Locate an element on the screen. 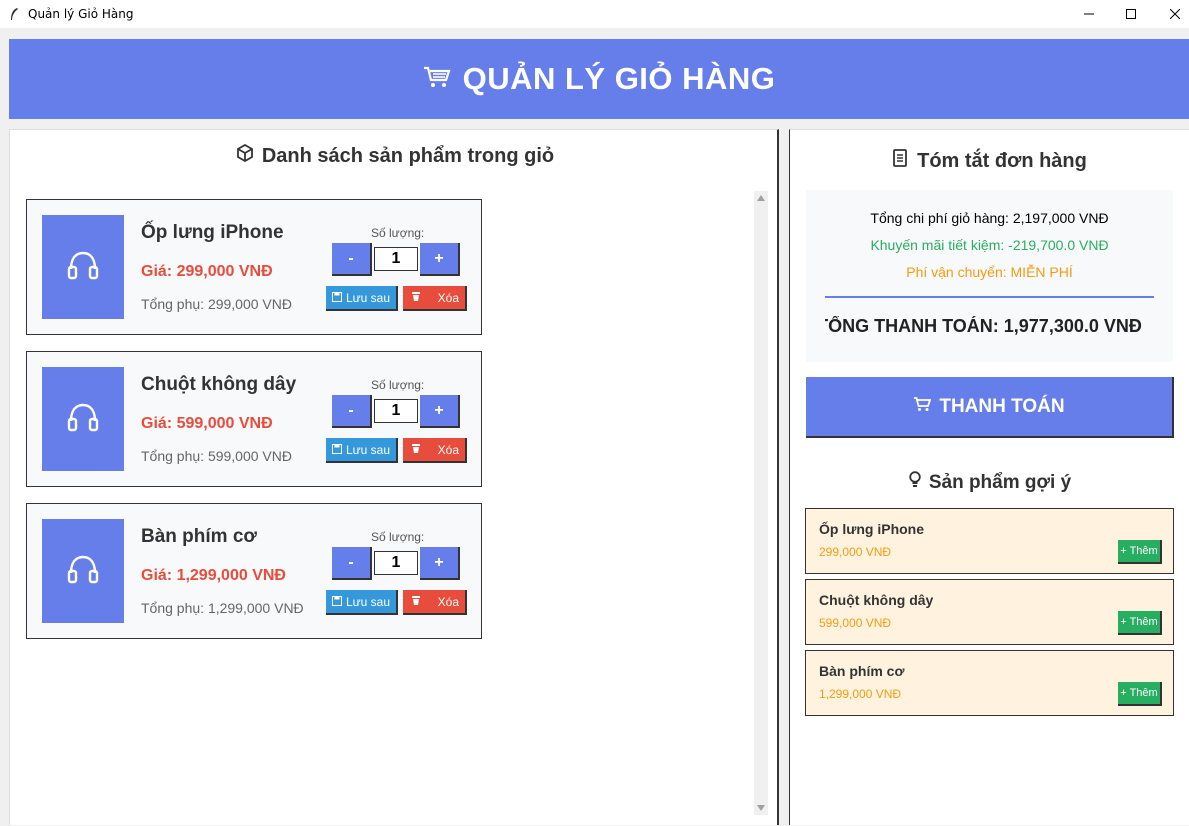 This screenshot has height=826, width=1189. suggestions-title: Sản phẩm gợi ý is located at coordinates (989, 482).